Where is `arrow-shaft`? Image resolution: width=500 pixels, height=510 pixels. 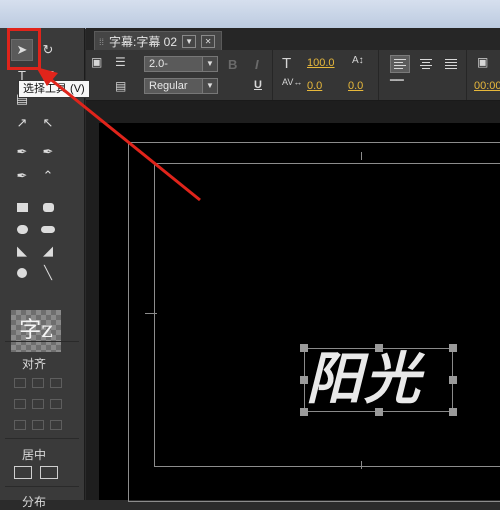
arrow-shaft is located at coordinates (122, 137).